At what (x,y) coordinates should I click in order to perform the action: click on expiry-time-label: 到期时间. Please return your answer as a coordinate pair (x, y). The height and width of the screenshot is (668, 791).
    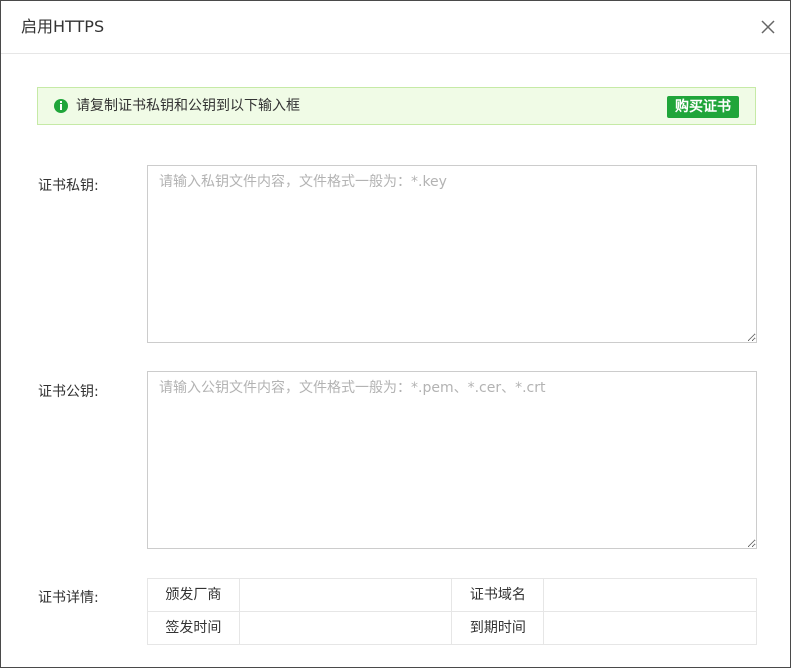
    Looking at the image, I should click on (498, 628).